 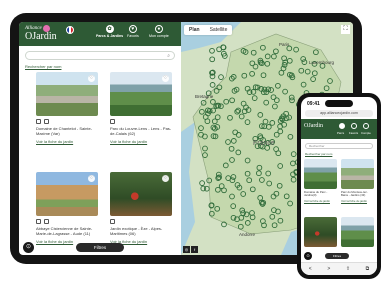 What do you see at coordinates (100, 55) in the screenshot?
I see `search-input: ⌕` at bounding box center [100, 55].